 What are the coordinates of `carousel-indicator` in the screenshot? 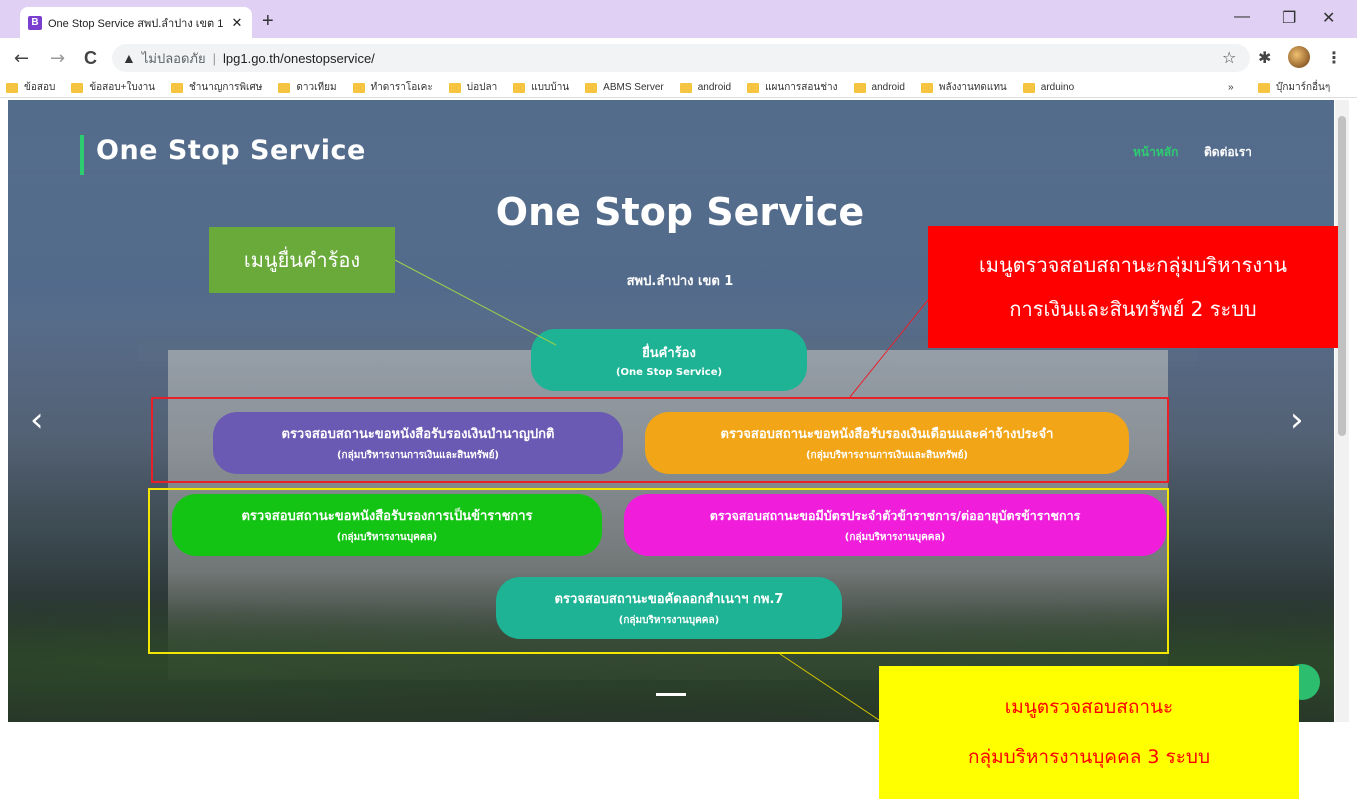 It's located at (671, 694).